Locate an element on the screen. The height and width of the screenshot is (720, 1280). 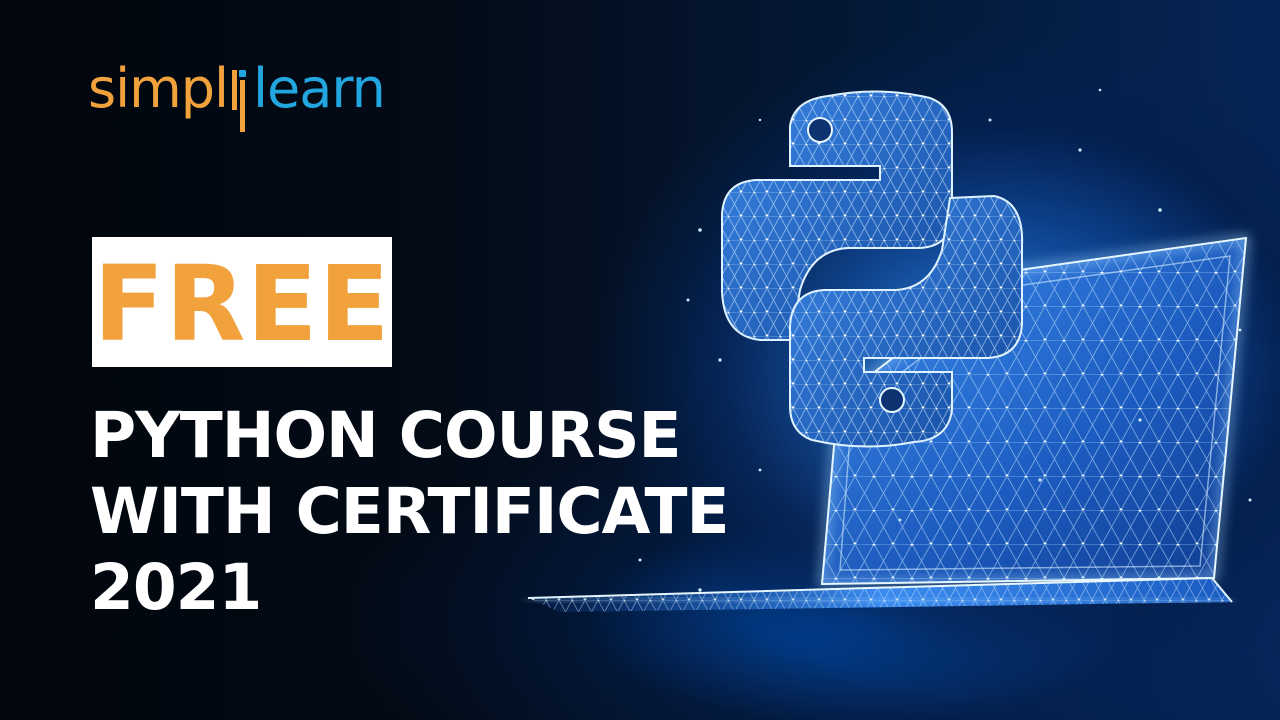
headline-line-2: WITH CERTIFICATE is located at coordinates (410, 511).